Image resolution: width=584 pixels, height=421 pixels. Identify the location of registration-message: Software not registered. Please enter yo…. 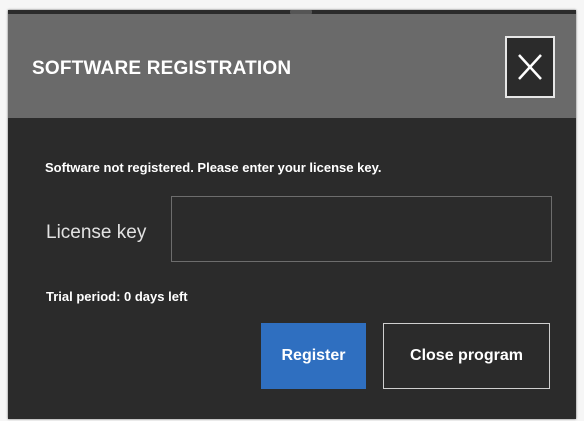
(213, 167).